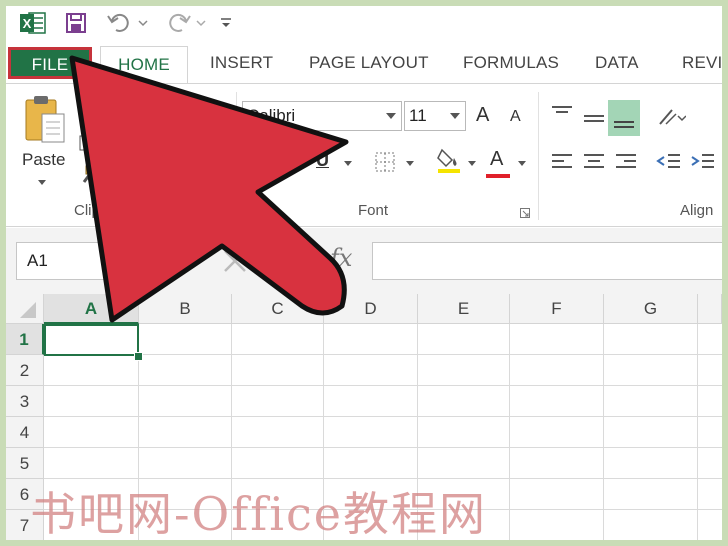 Image resolution: width=728 pixels, height=546 pixels. I want to click on tab-formulas: FORMULAS, so click(511, 63).